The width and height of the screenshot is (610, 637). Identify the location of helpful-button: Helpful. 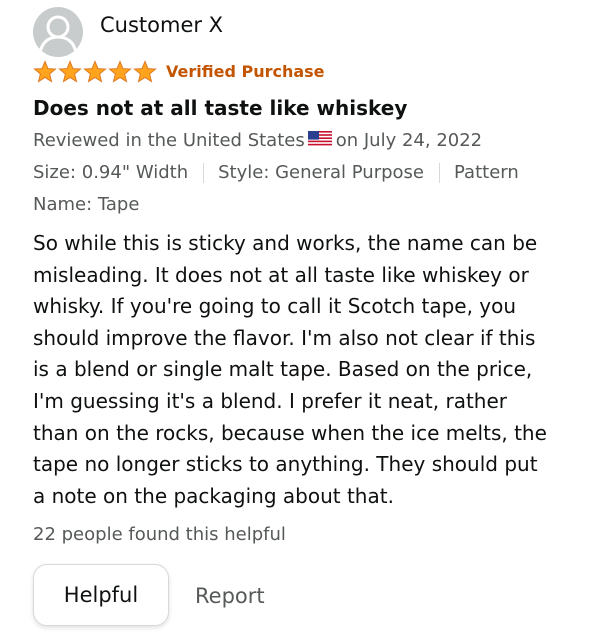
(101, 595).